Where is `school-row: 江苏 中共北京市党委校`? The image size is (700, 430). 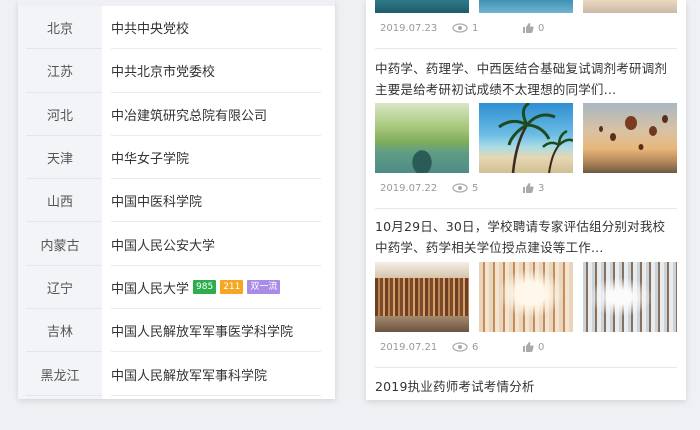 school-row: 江苏 中共北京市党委校 is located at coordinates (176, 71).